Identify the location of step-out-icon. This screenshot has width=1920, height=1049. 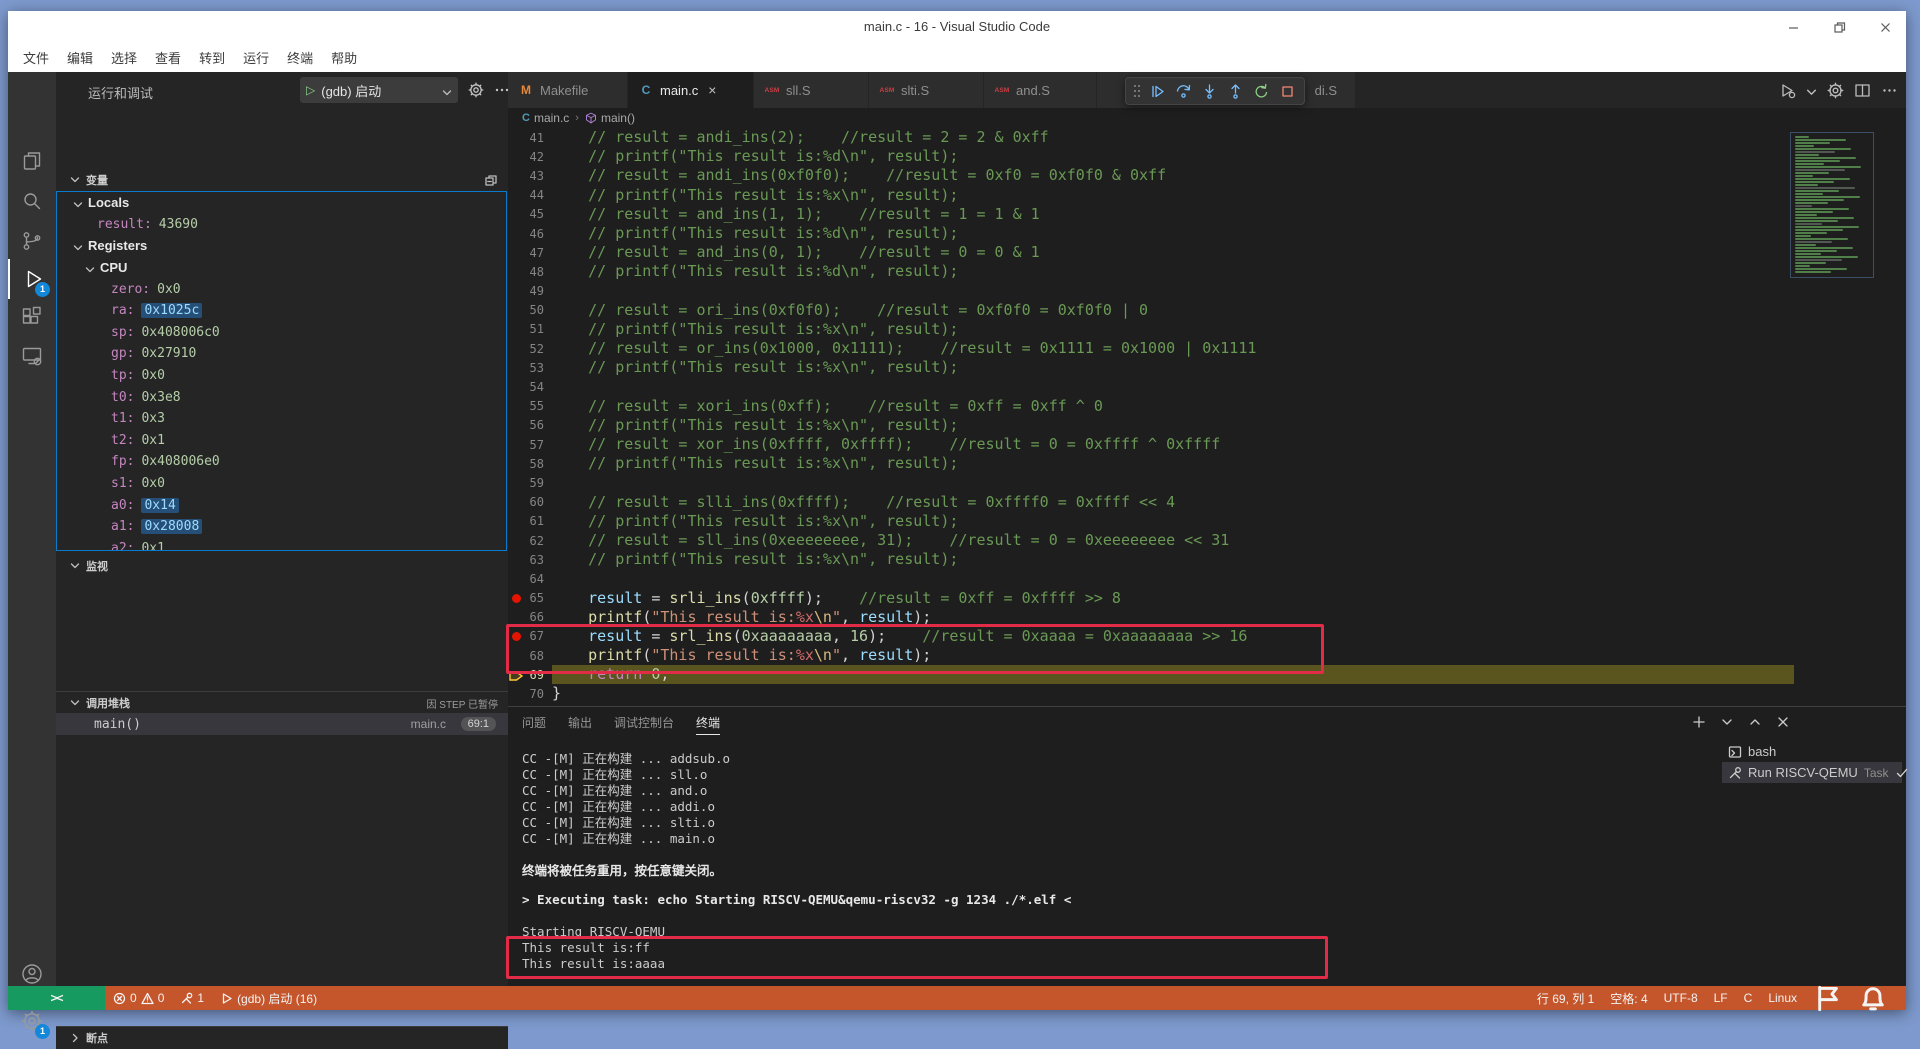
(1235, 91).